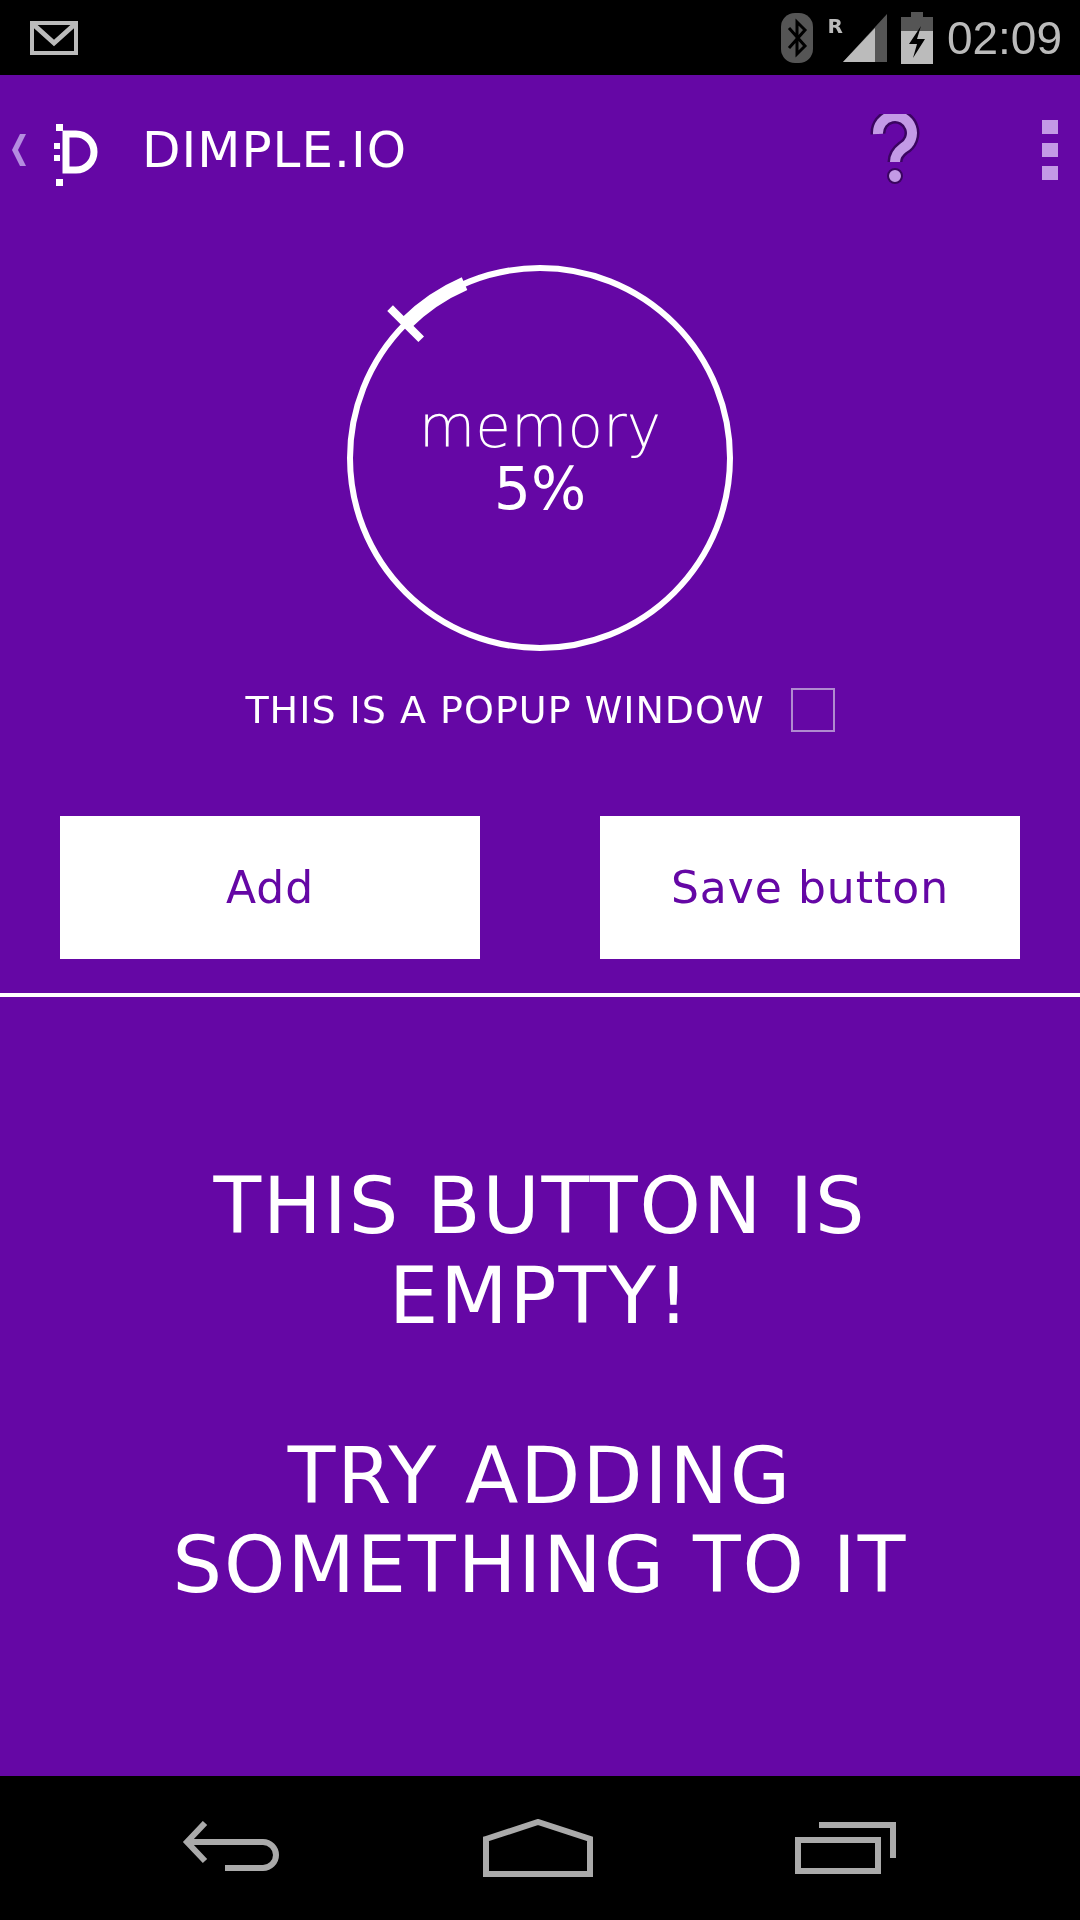 The height and width of the screenshot is (1920, 1080). I want to click on popup-option-label: THIS IS A POPUP WINDOW, so click(505, 710).